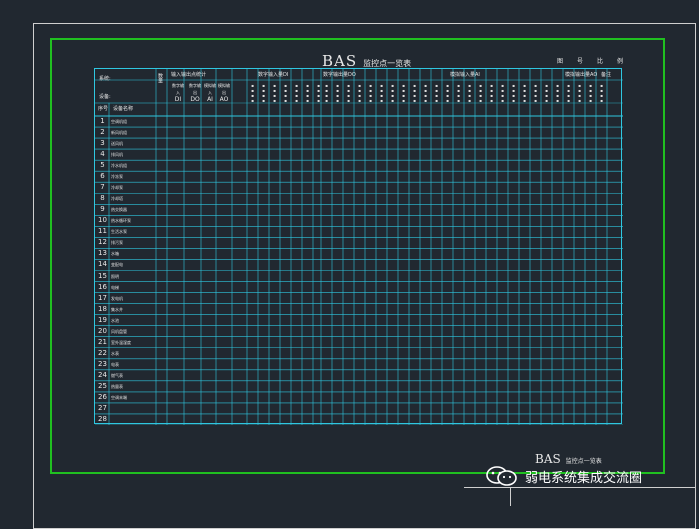 The image size is (699, 529). What do you see at coordinates (501, 476) in the screenshot?
I see `wechat-icon` at bounding box center [501, 476].